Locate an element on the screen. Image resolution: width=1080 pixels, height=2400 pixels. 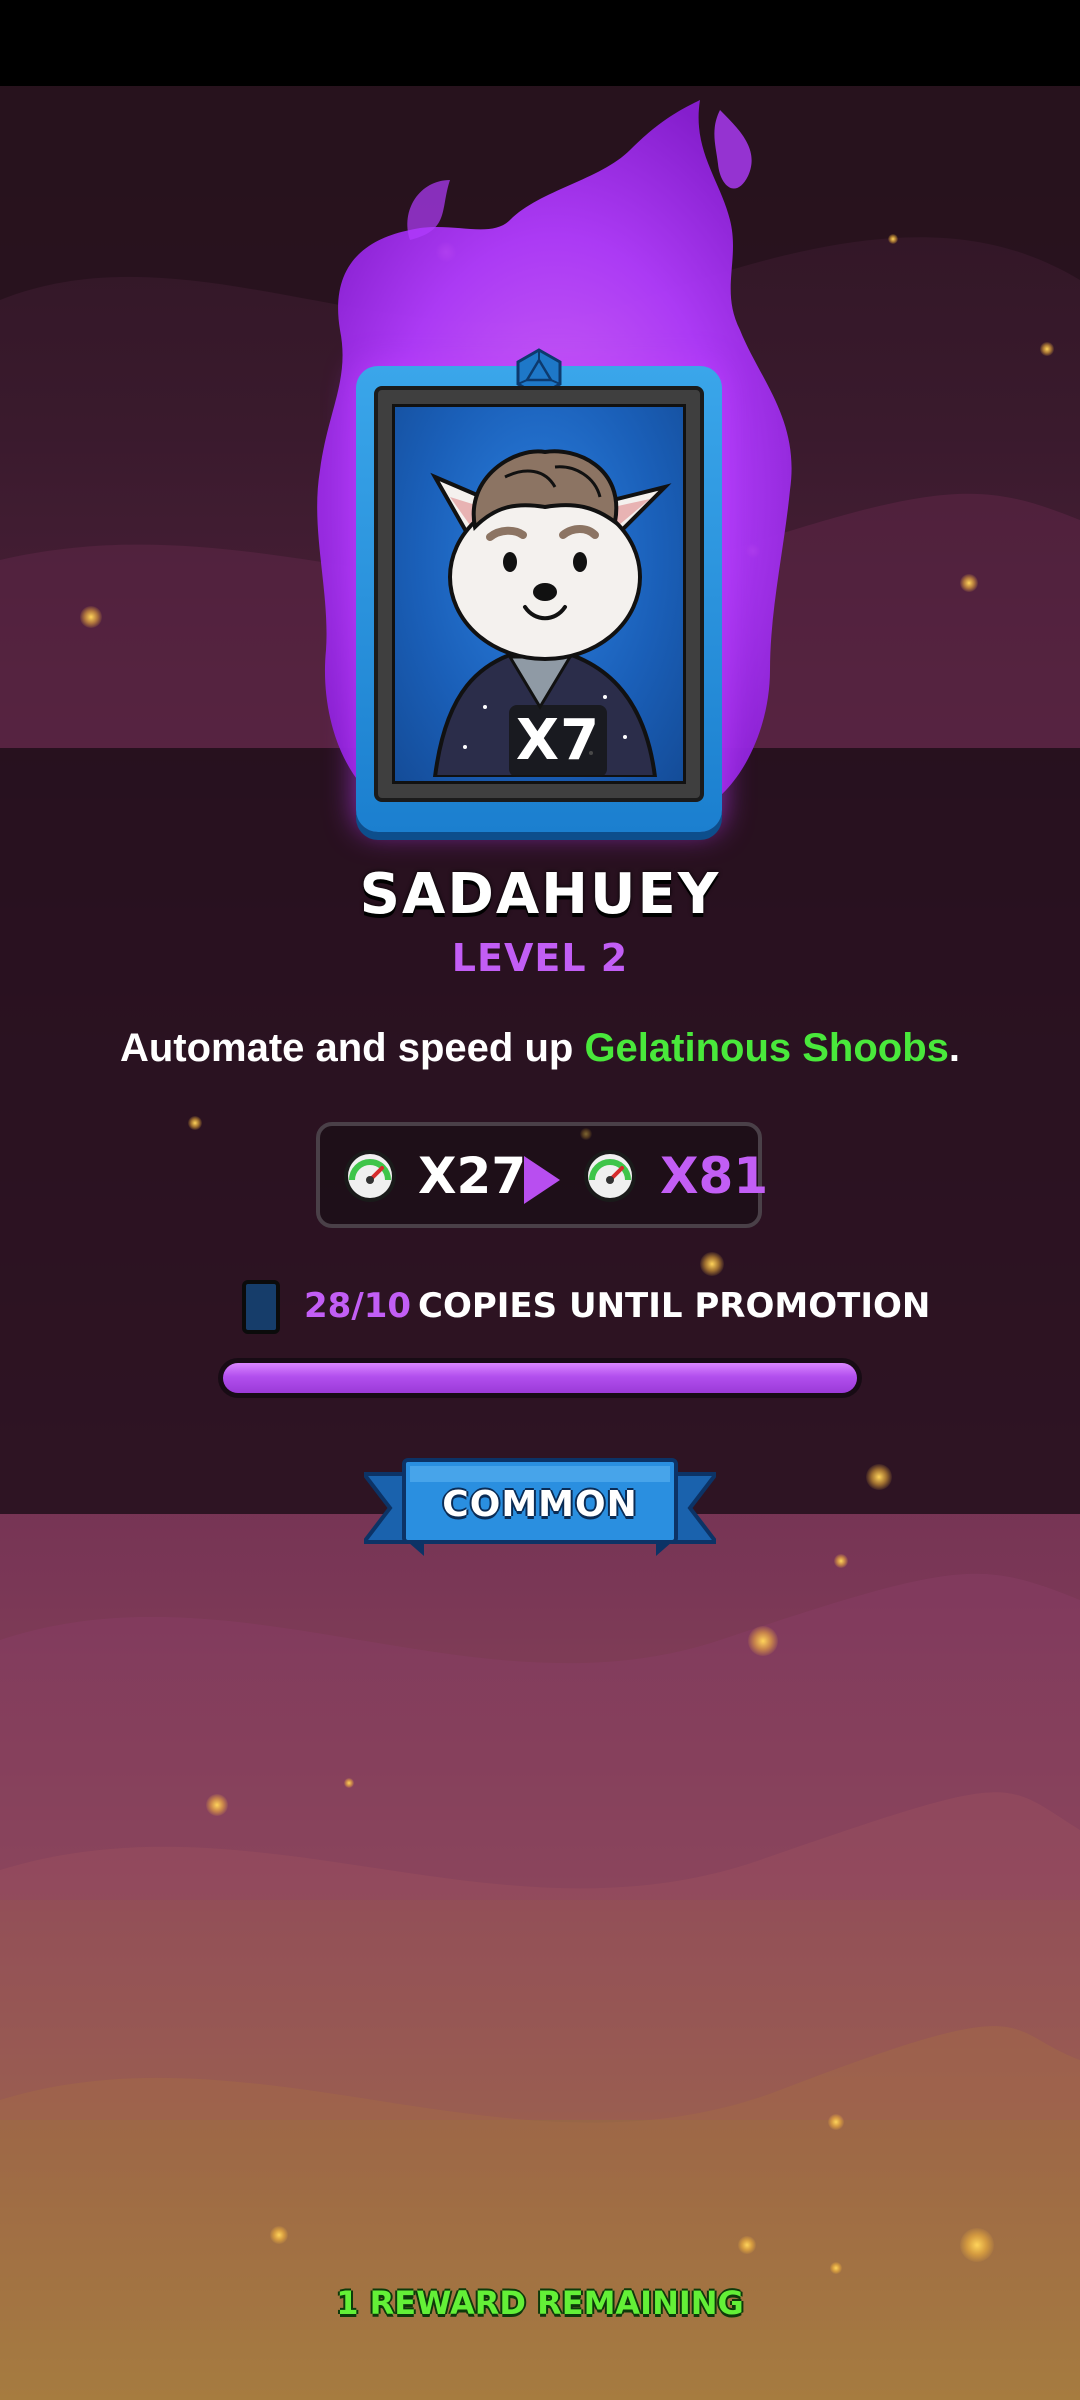
card-portrait: X7 is located at coordinates (539, 594).